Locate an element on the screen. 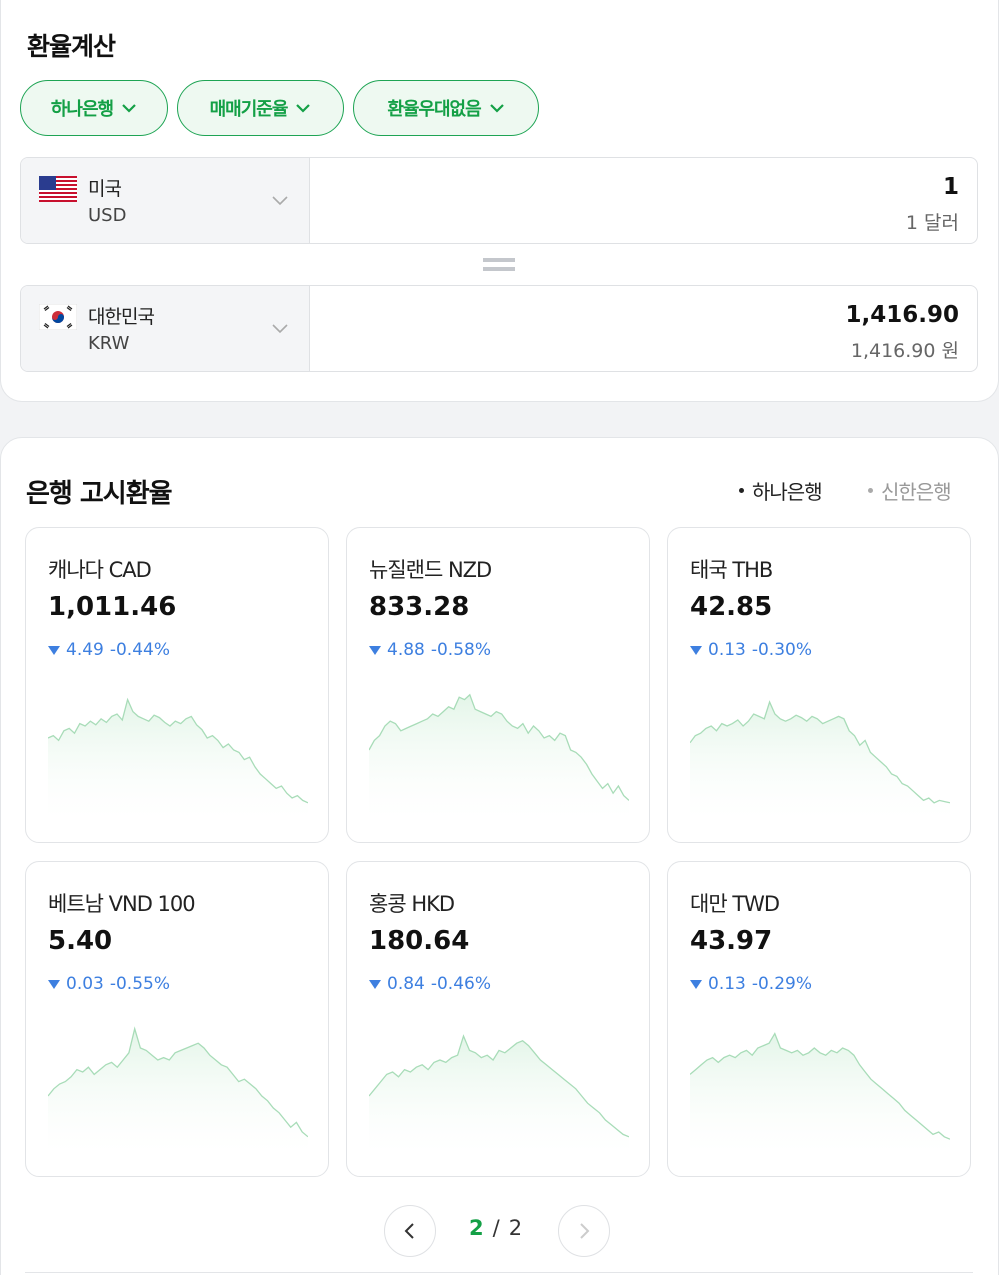  rate-change: 4.49 -0.44% is located at coordinates (109, 650).